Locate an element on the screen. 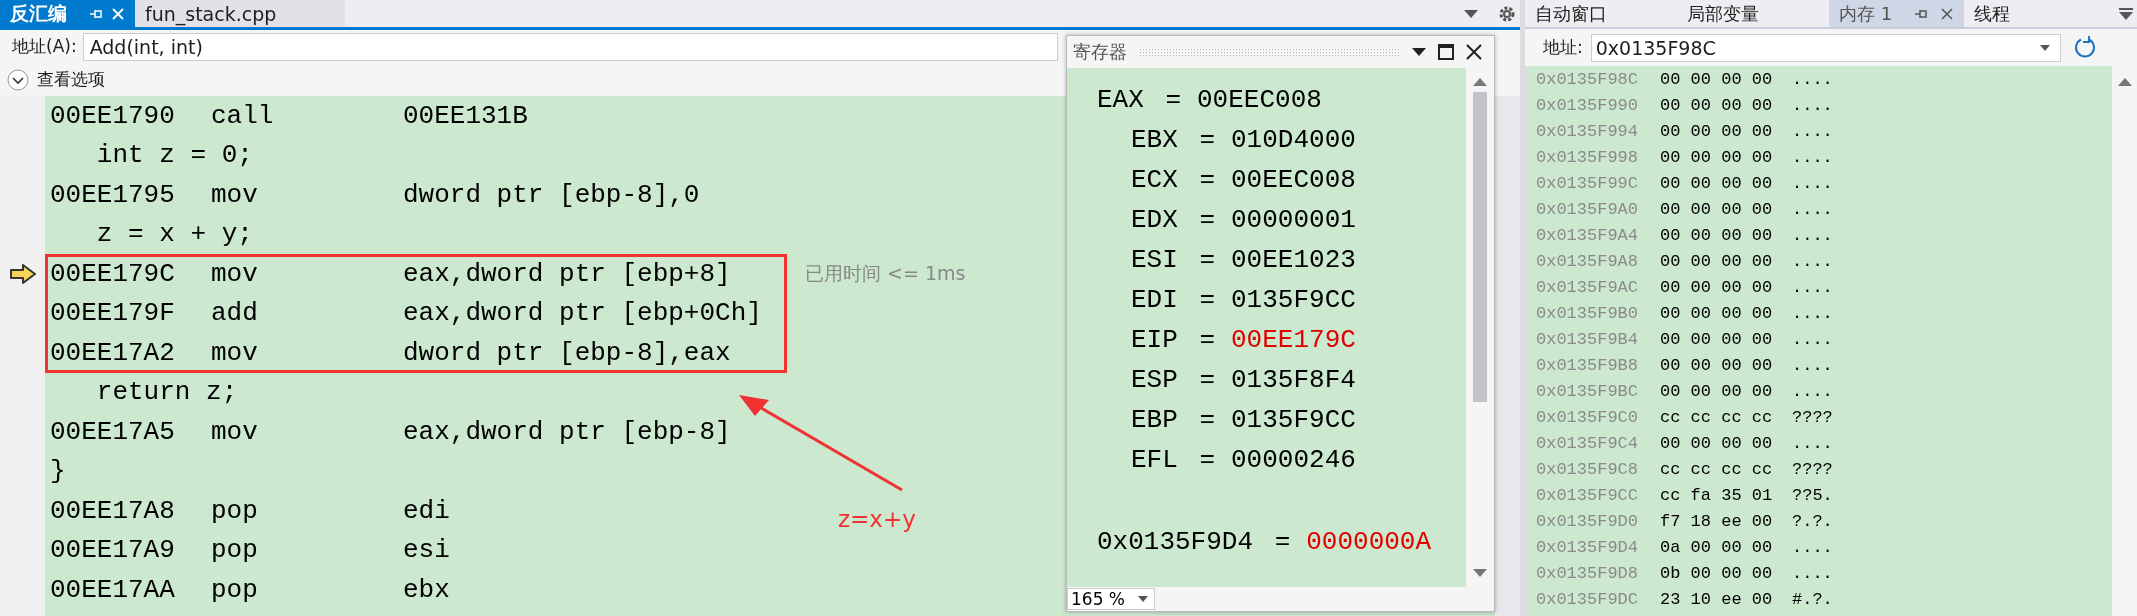 This screenshot has width=2137, height=616. document-tab: fun_stack.cpp is located at coordinates (240, 13).